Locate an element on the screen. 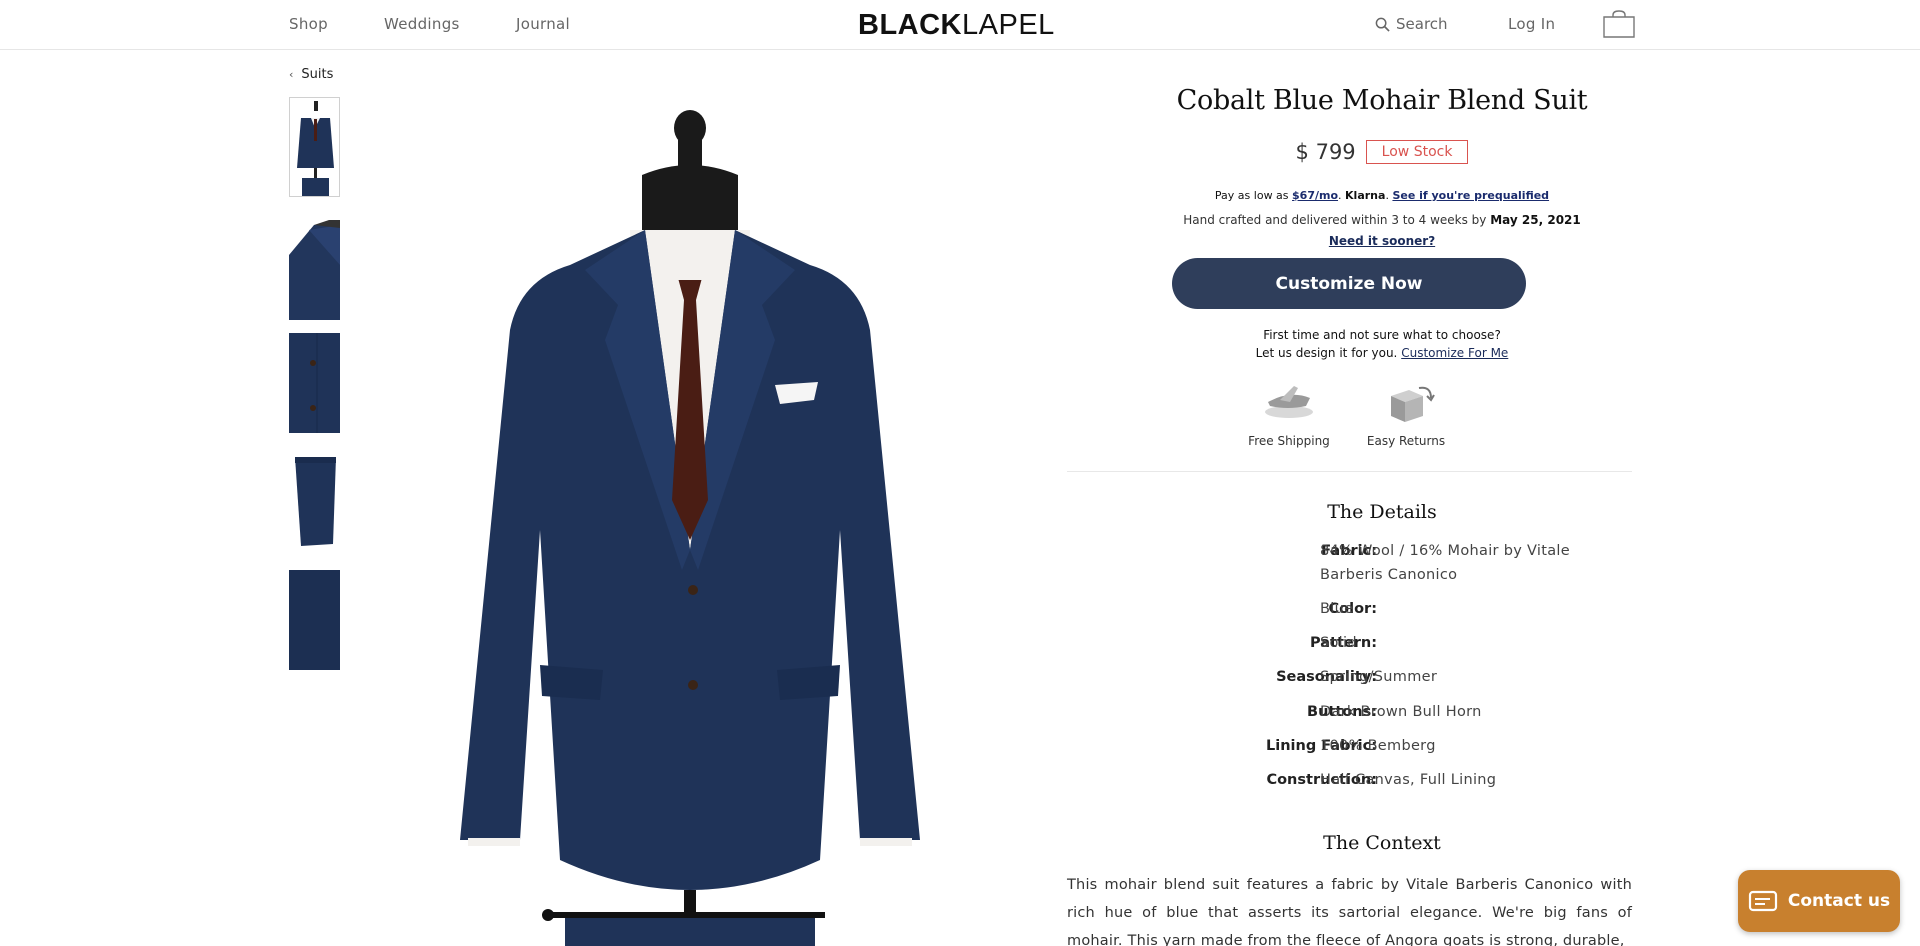 Image resolution: width=1920 pixels, height=946 pixels. klarna-brand: Klarna is located at coordinates (1365, 195).